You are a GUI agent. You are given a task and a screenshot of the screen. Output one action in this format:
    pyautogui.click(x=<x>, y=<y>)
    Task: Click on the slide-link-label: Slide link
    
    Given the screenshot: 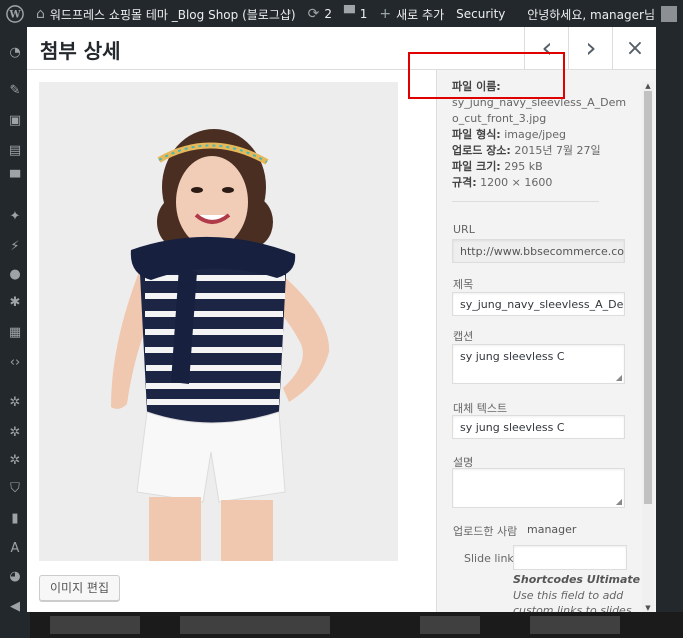 What is the action you would take?
    pyautogui.click(x=489, y=558)
    